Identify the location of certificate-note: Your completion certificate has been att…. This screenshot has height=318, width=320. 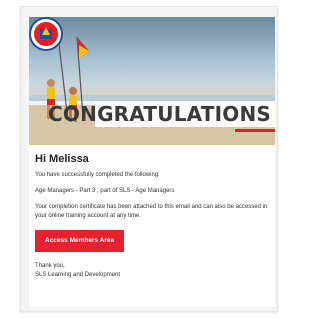
(151, 211).